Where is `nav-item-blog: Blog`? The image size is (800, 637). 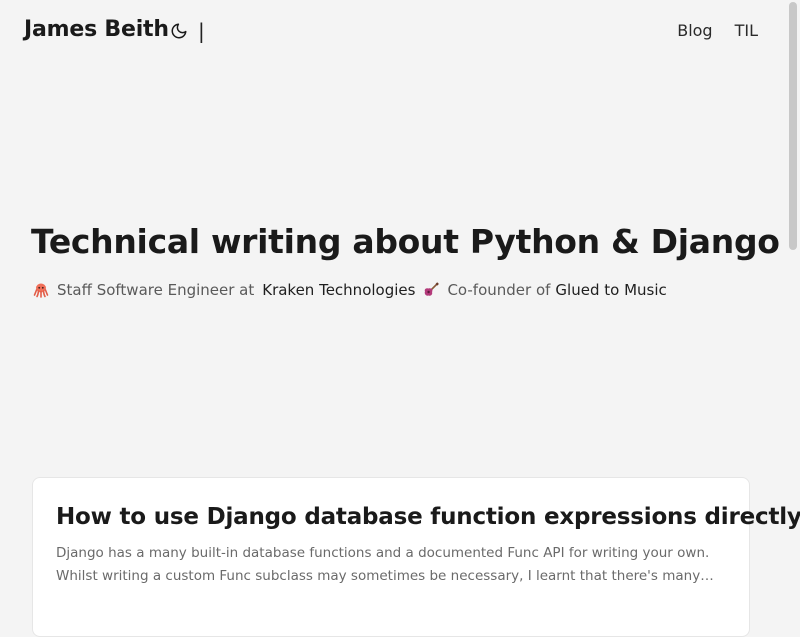 nav-item-blog: Blog is located at coordinates (694, 30).